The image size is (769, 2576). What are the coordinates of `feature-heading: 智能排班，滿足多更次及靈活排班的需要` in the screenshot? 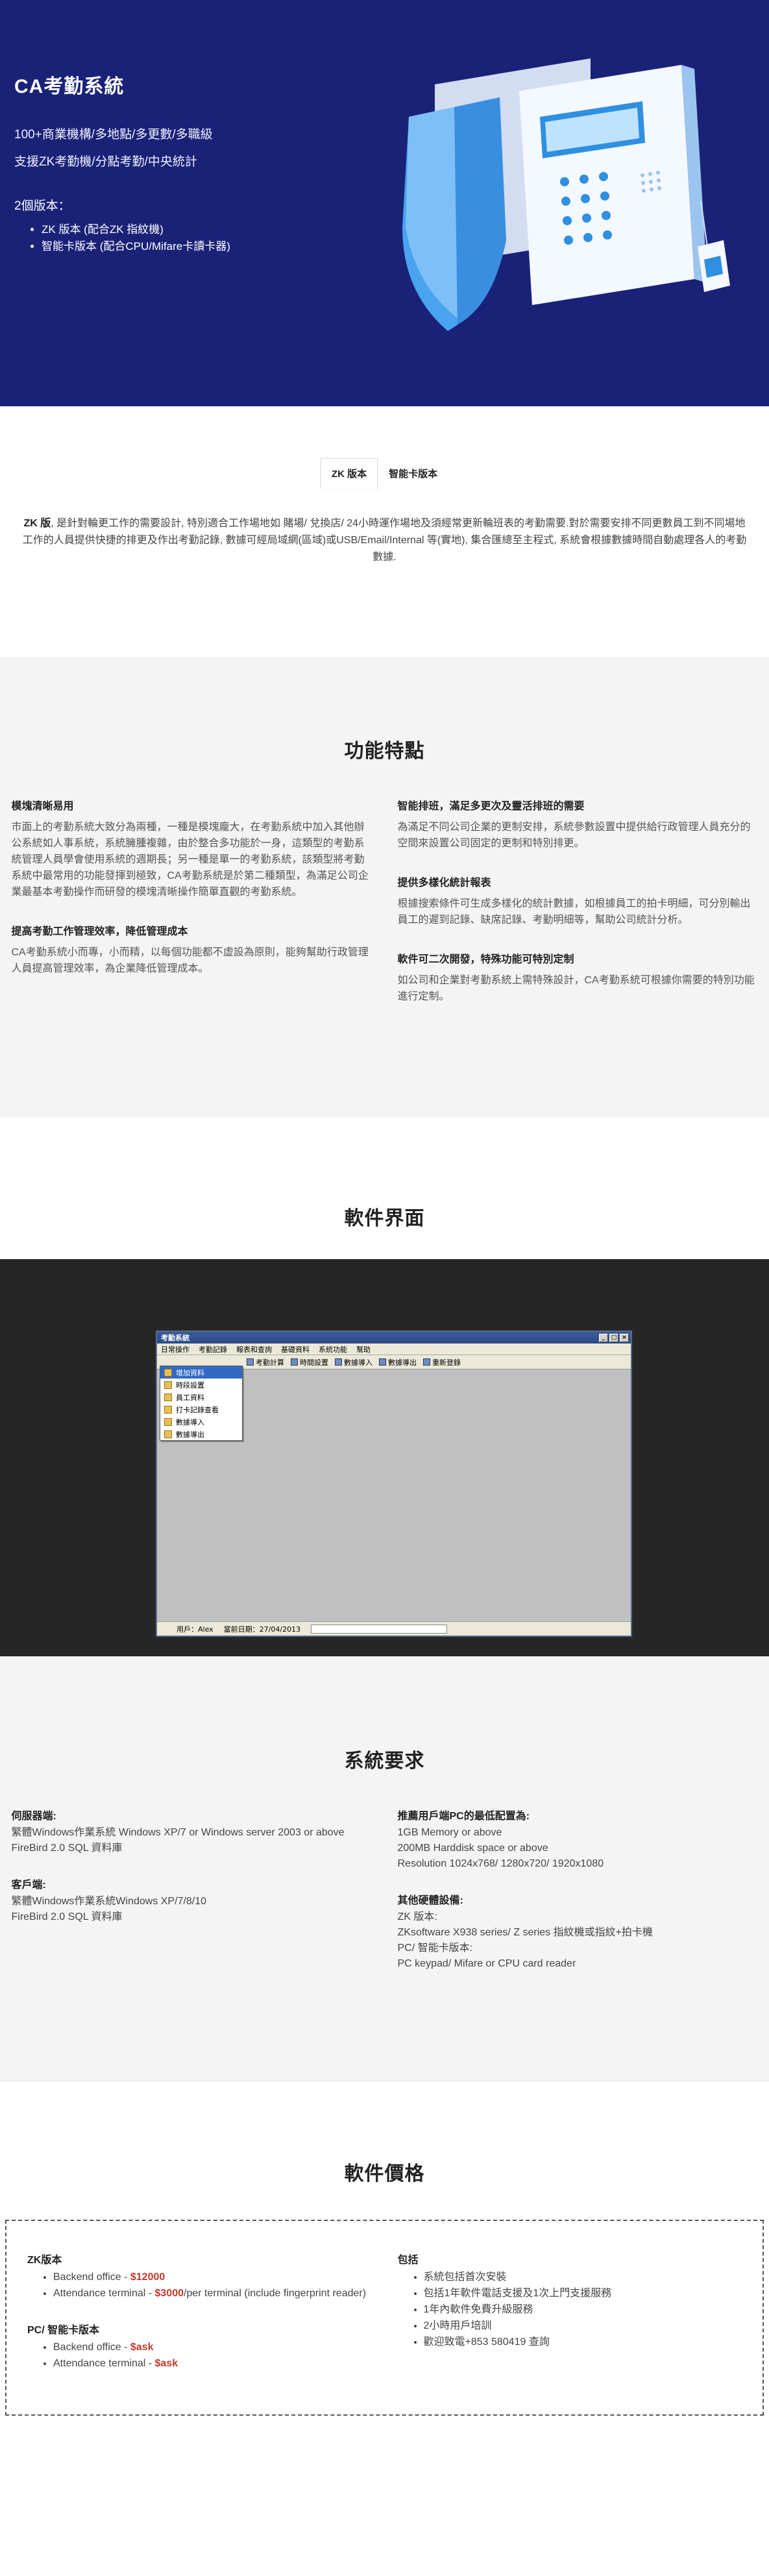 It's located at (491, 806).